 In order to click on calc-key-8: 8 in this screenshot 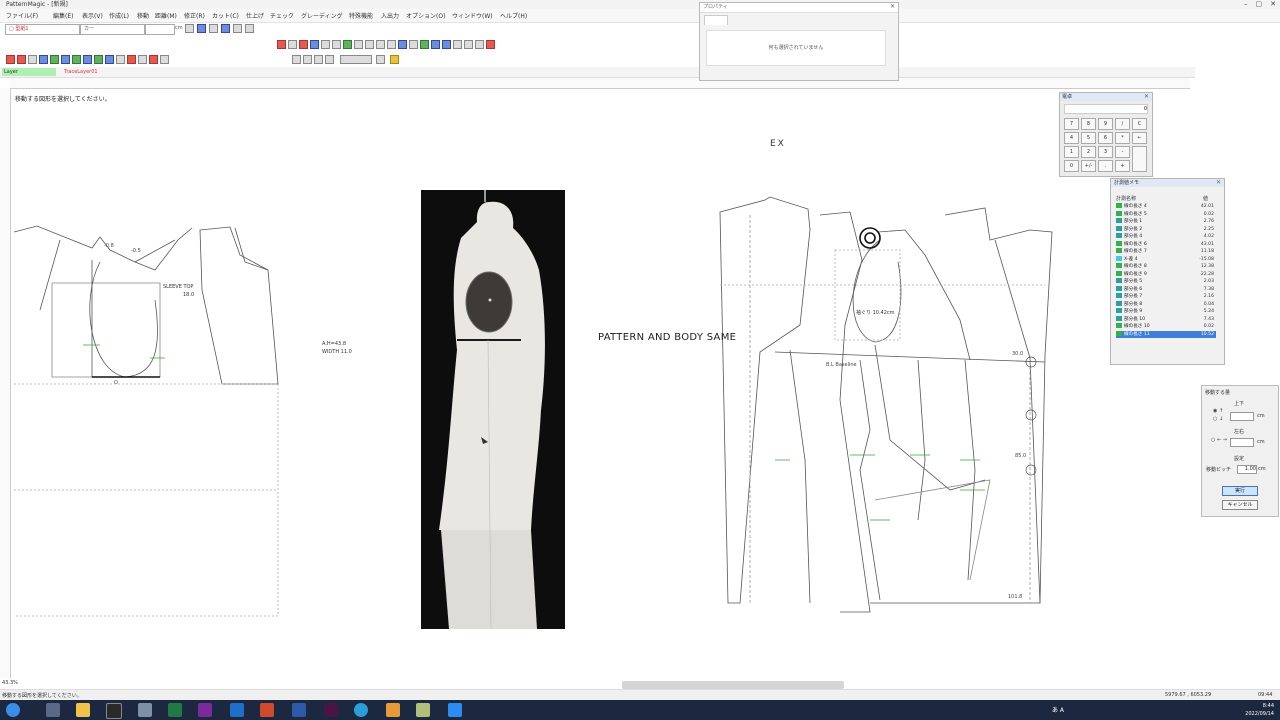, I will do `click(1088, 124)`.